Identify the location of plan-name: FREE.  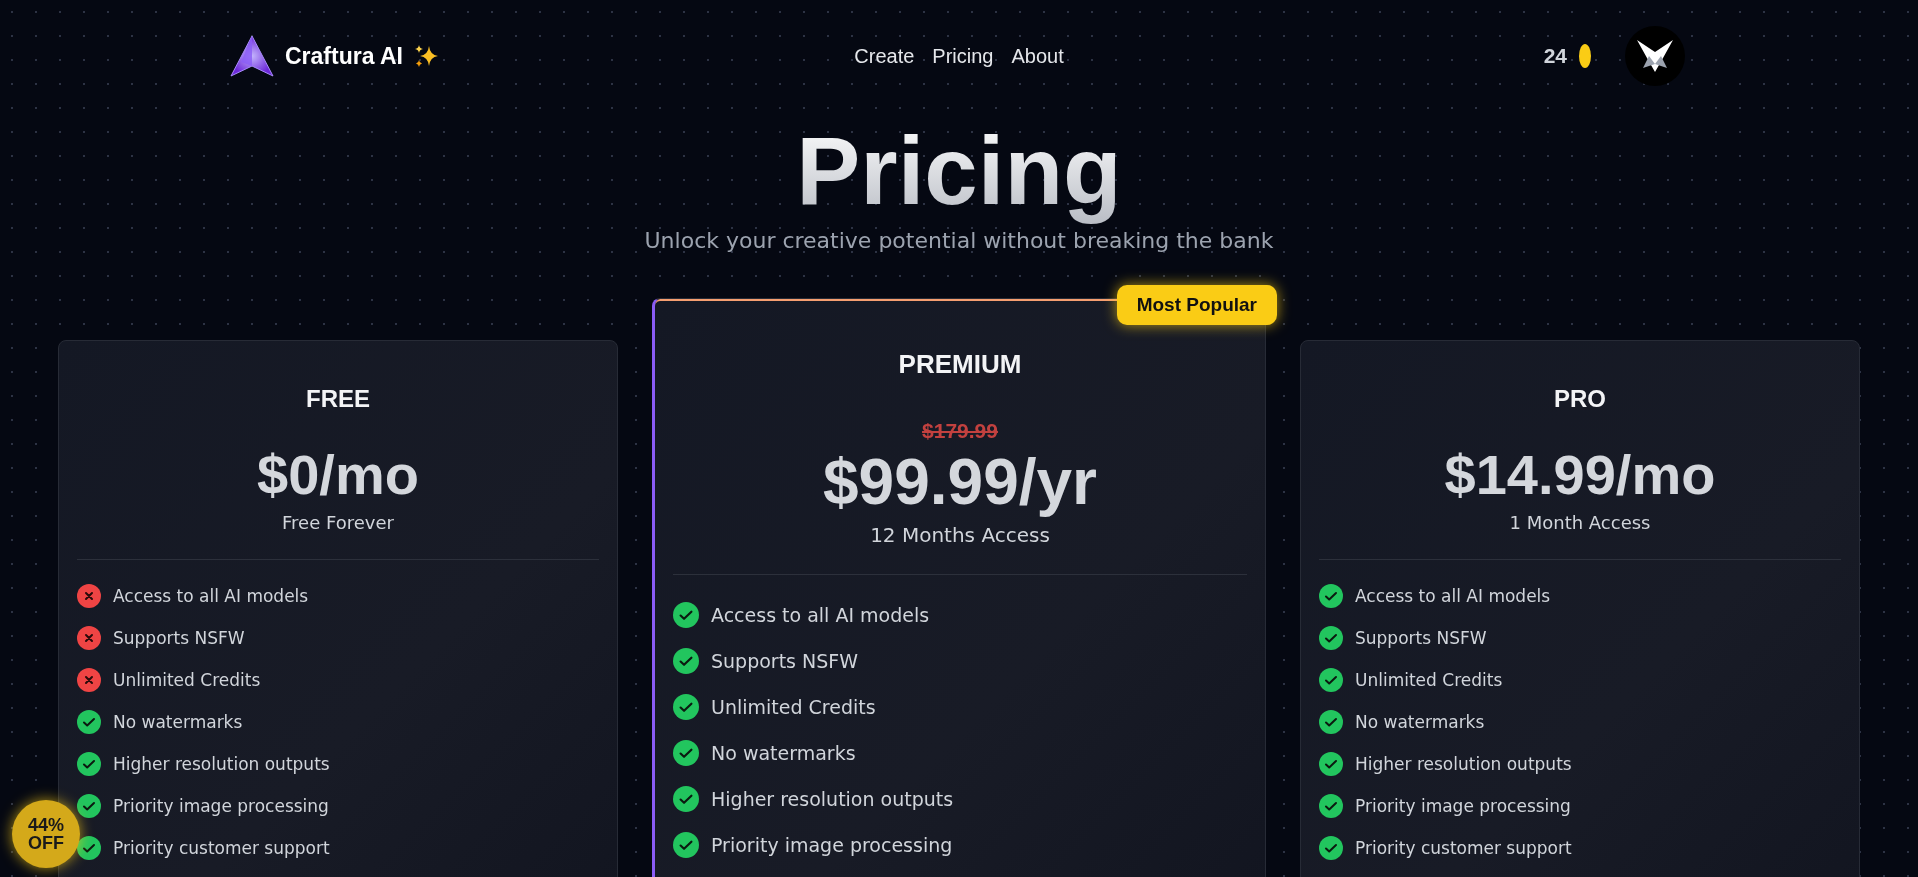
(338, 399).